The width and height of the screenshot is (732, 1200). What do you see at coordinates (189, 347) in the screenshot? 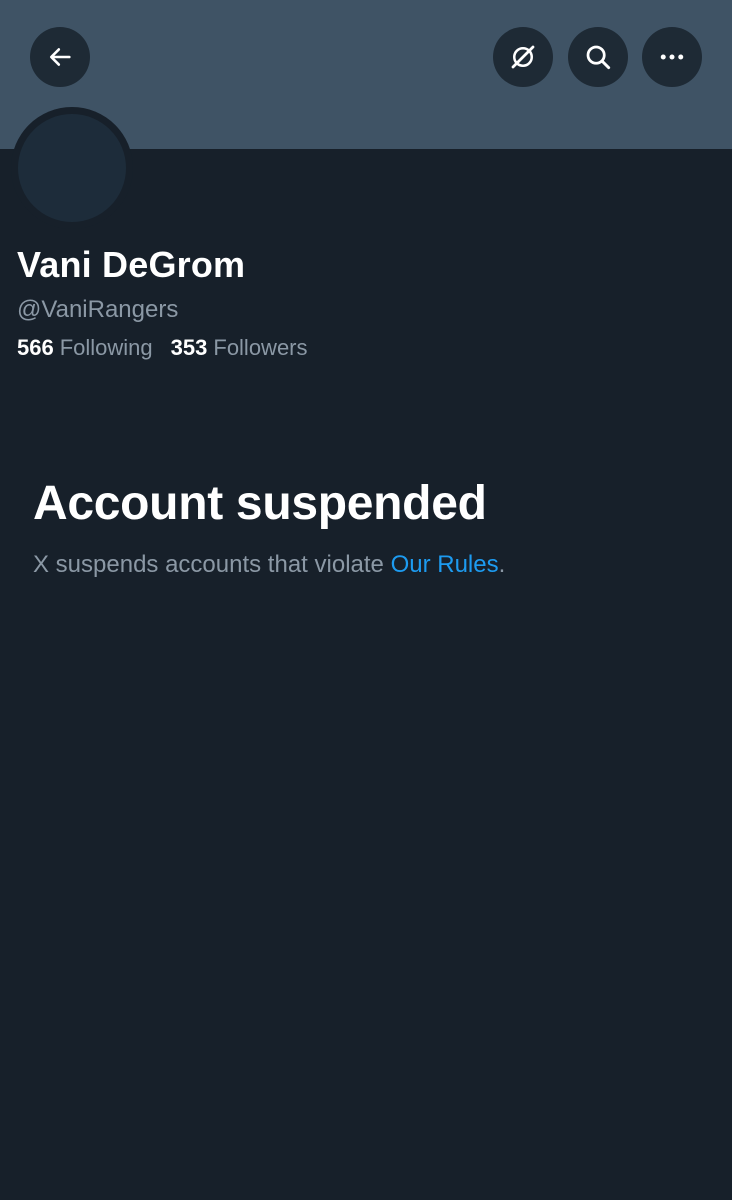
I see `followers-count: 353` at bounding box center [189, 347].